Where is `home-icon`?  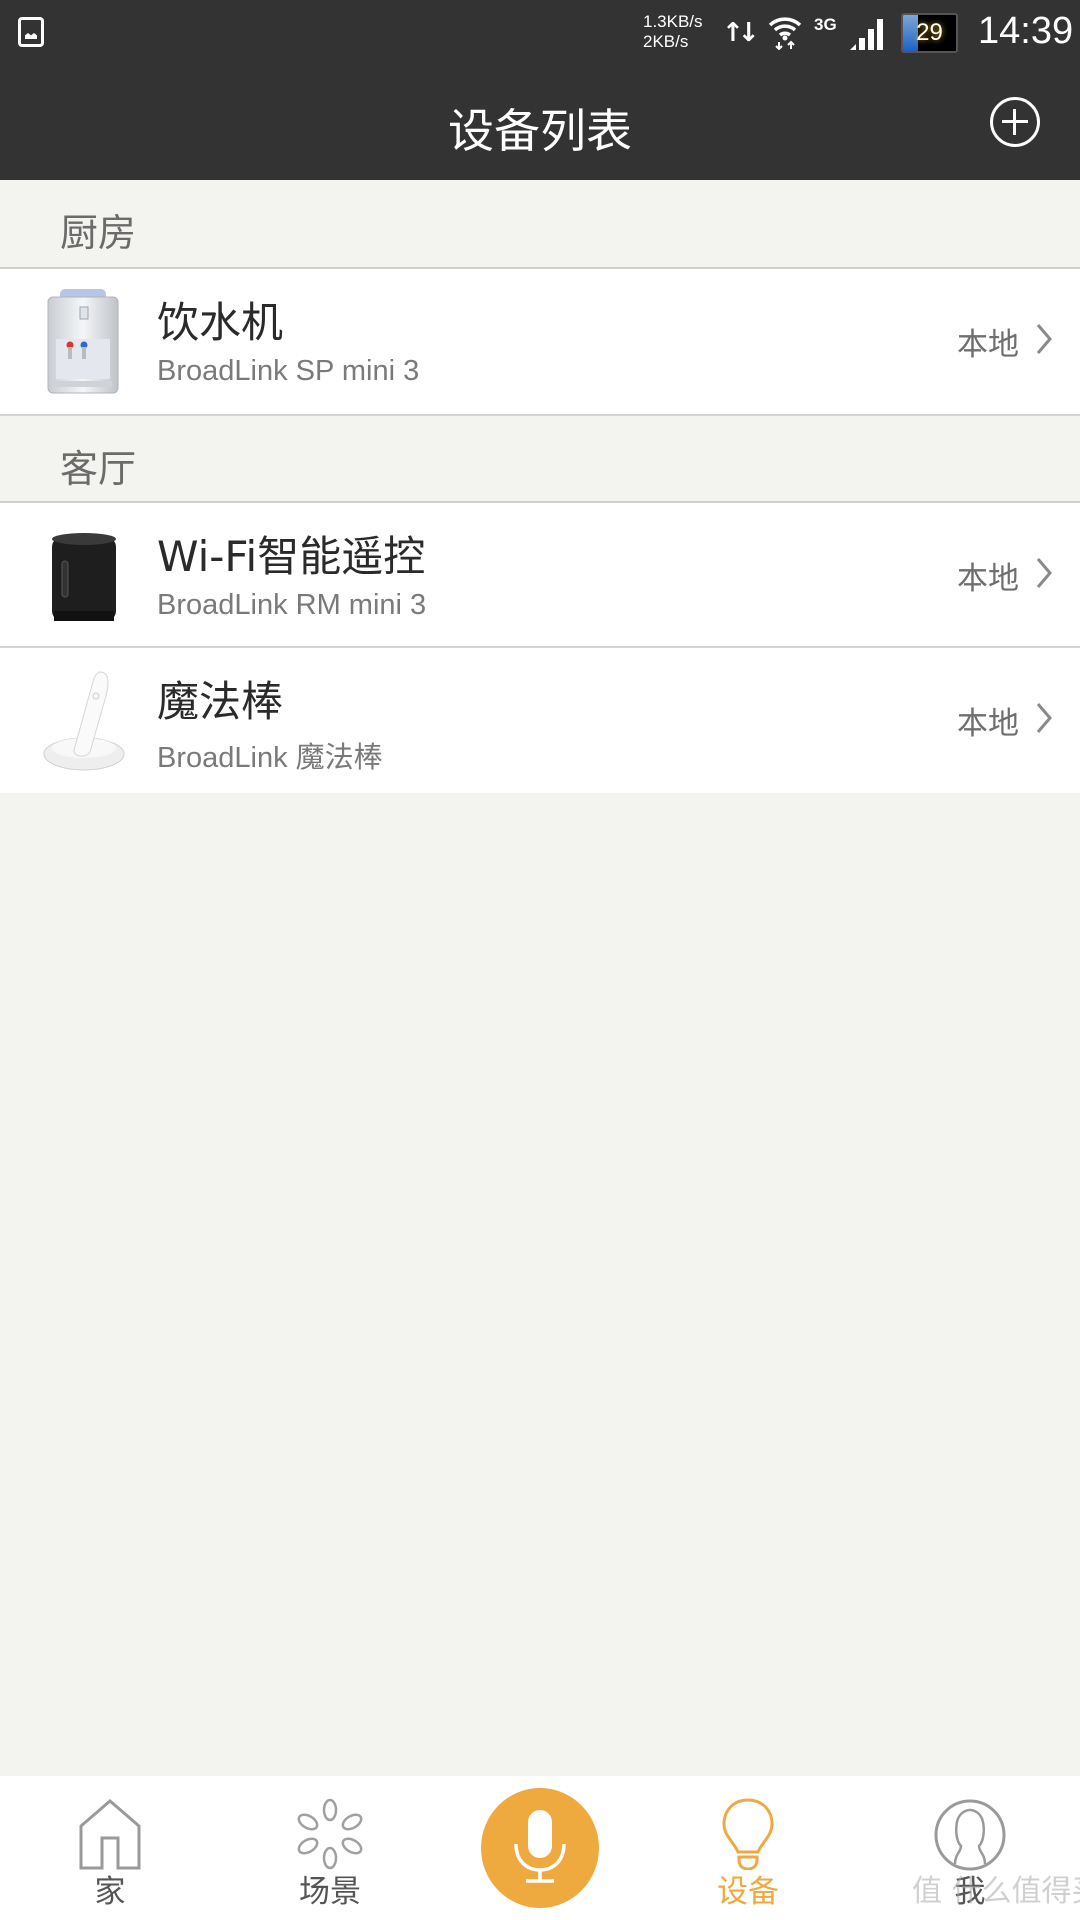 home-icon is located at coordinates (110, 1834).